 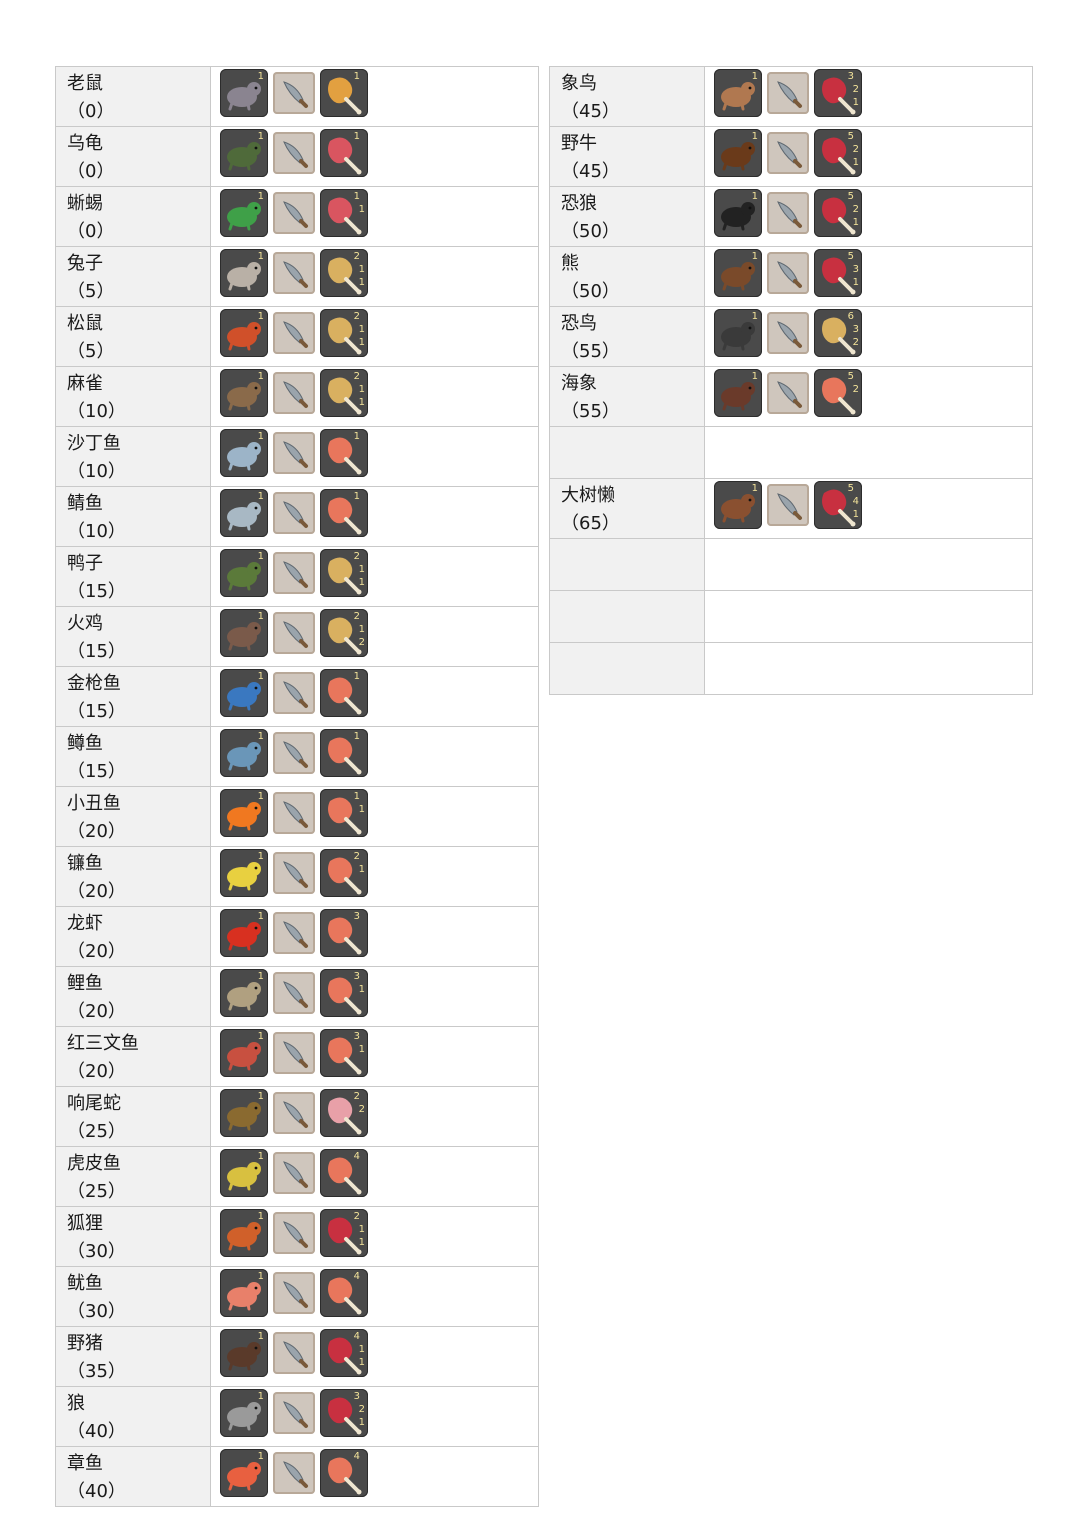 I want to click on animal-value: （5）, so click(x=91, y=291).